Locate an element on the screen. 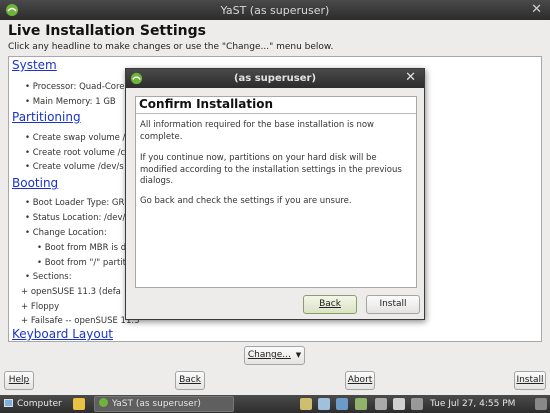 The image size is (550, 413). section-system-link: System is located at coordinates (34, 65).